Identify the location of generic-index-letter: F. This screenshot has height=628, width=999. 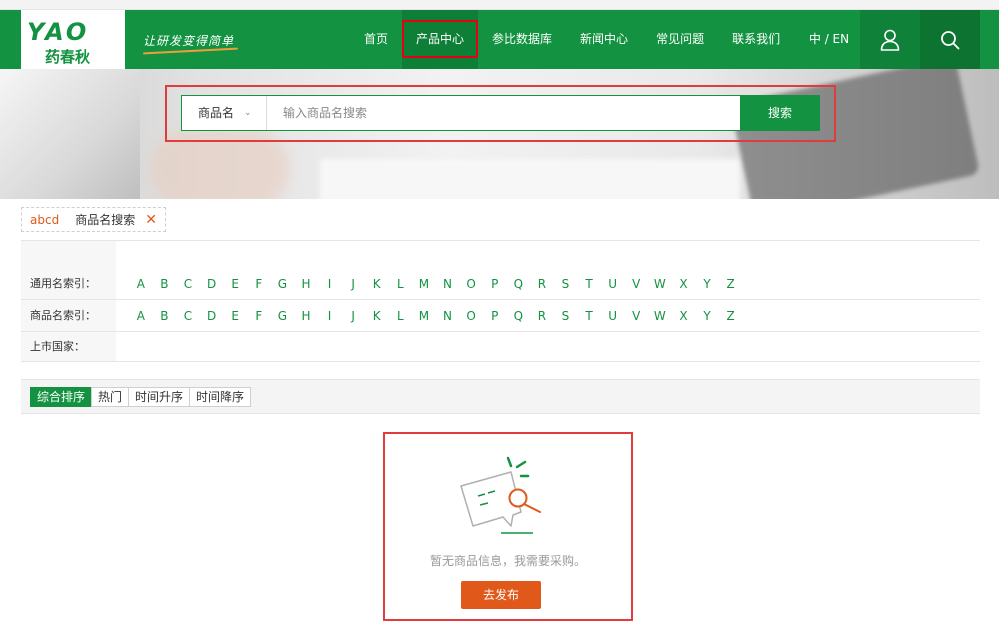
(259, 284).